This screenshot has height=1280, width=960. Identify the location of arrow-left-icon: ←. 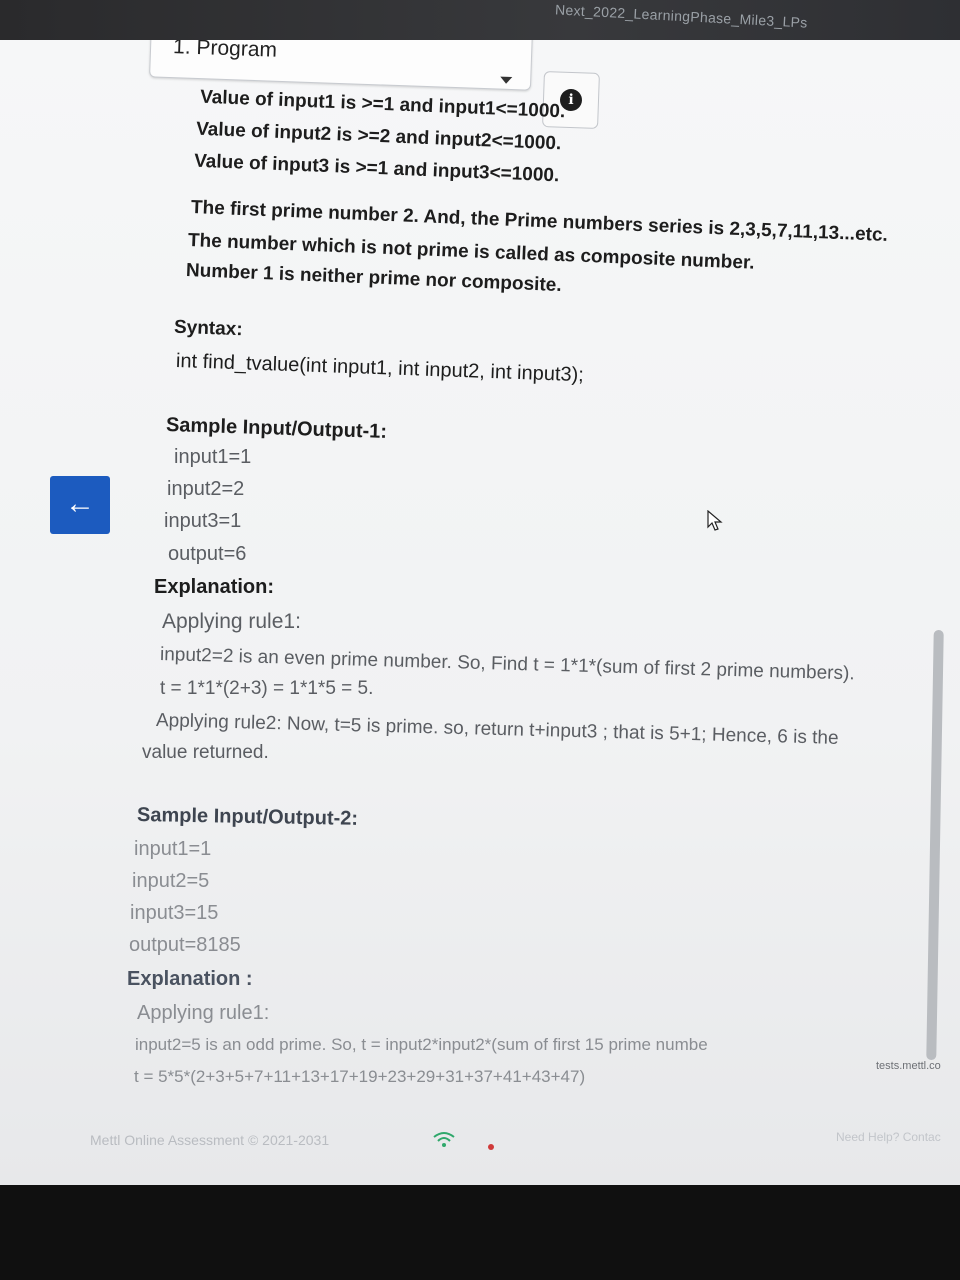
(80, 503).